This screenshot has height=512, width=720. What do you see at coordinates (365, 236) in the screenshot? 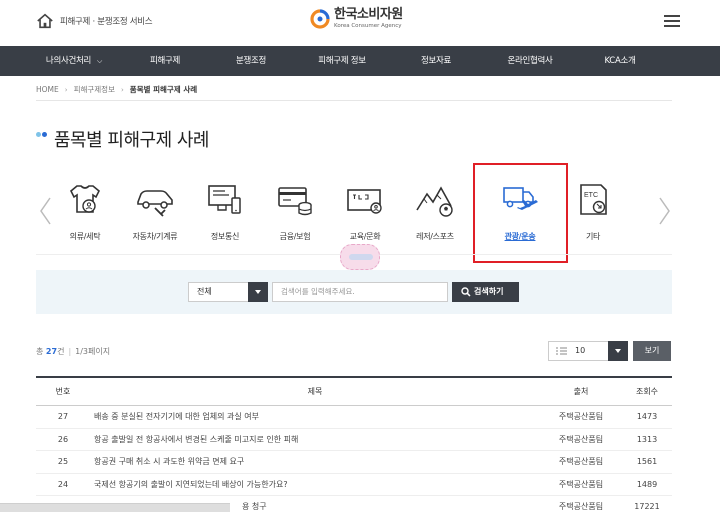
I see `category-label: 교육/문화` at bounding box center [365, 236].